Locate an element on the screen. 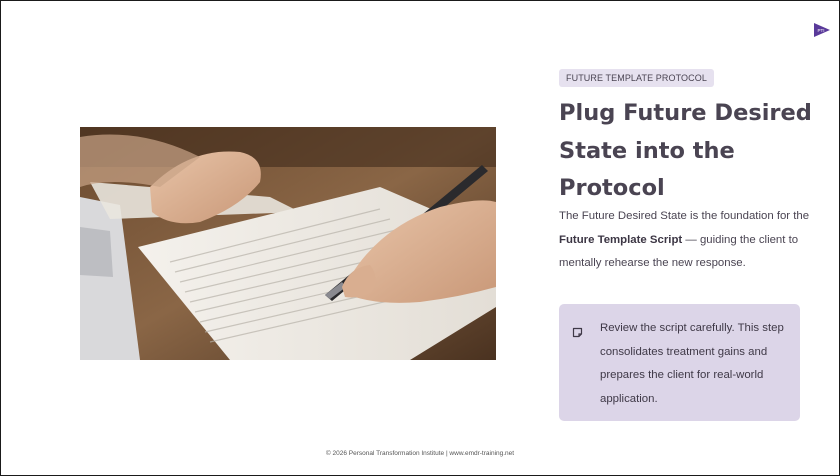 Image resolution: width=840 pixels, height=476 pixels. note-icon is located at coordinates (577, 331).